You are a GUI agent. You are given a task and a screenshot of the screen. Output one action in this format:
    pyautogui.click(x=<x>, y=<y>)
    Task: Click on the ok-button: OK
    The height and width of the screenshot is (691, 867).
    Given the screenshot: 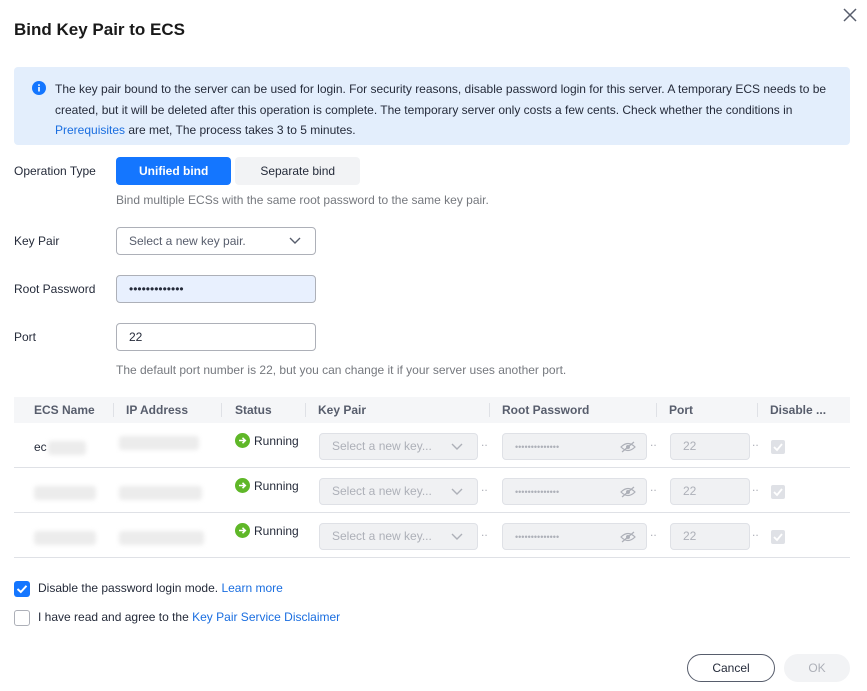 What is the action you would take?
    pyautogui.click(x=817, y=668)
    